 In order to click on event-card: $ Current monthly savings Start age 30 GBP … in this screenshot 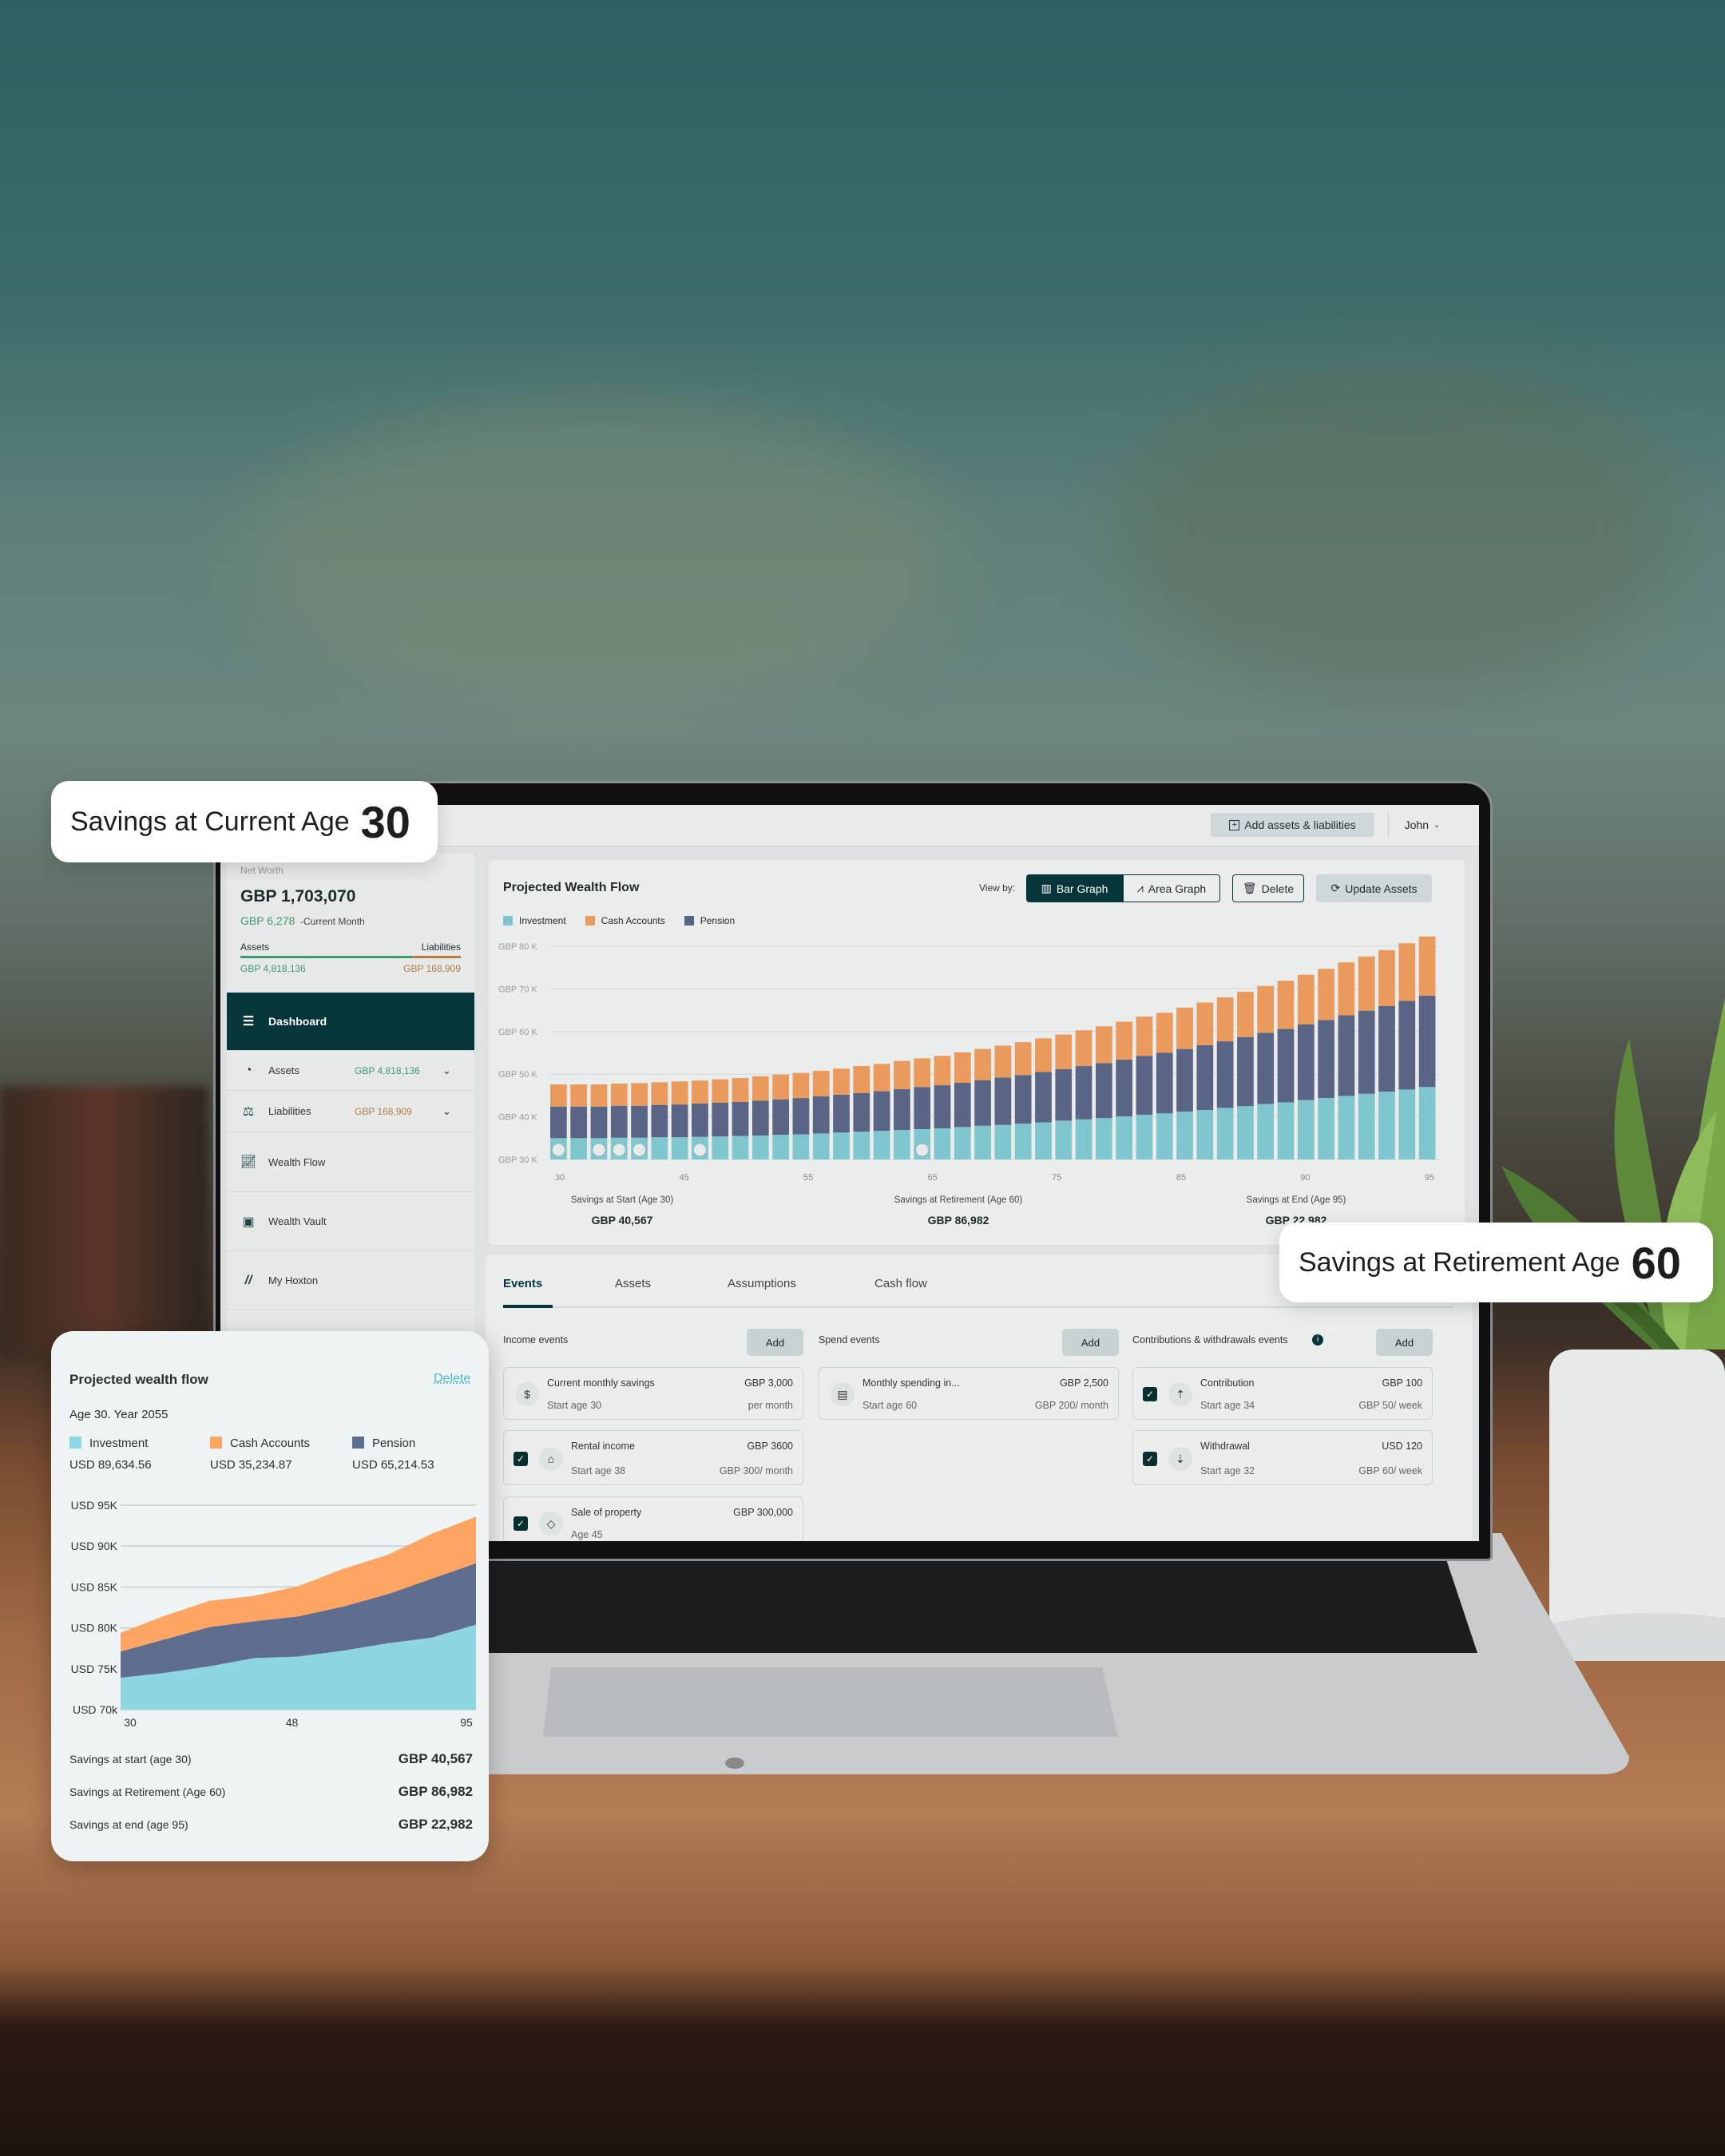, I will do `click(653, 1393)`.